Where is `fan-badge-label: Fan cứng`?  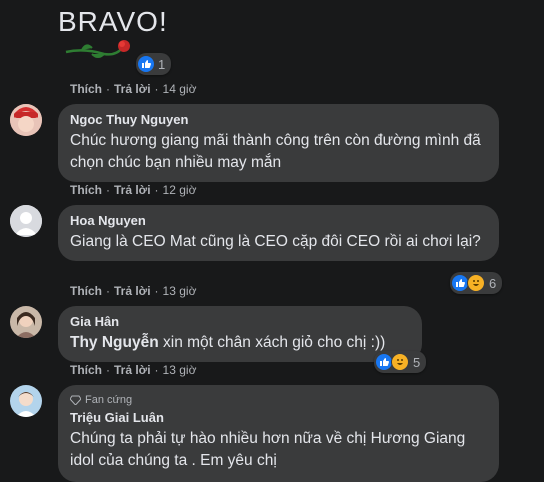 fan-badge-label: Fan cứng is located at coordinates (109, 400).